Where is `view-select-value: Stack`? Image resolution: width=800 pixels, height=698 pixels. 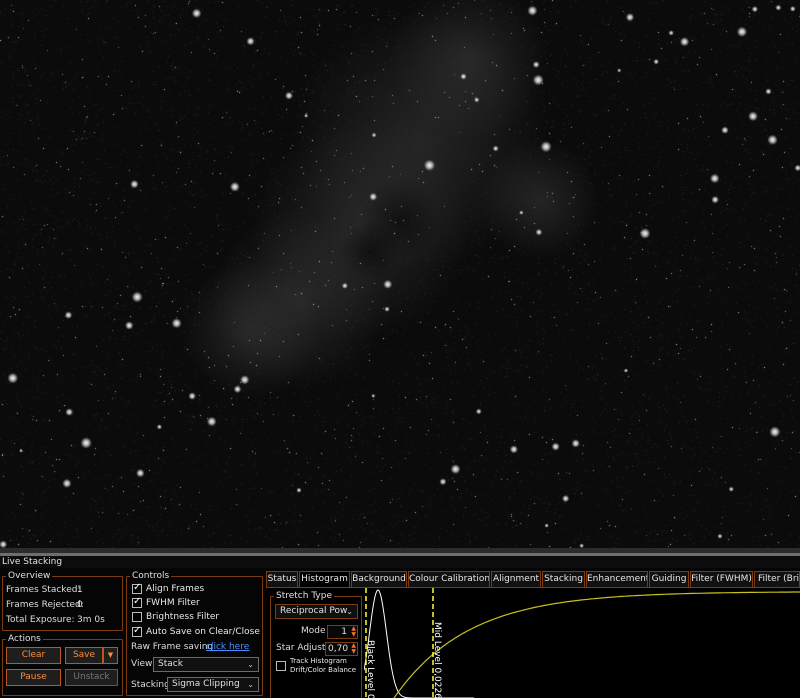 view-select-value: Stack is located at coordinates (170, 664).